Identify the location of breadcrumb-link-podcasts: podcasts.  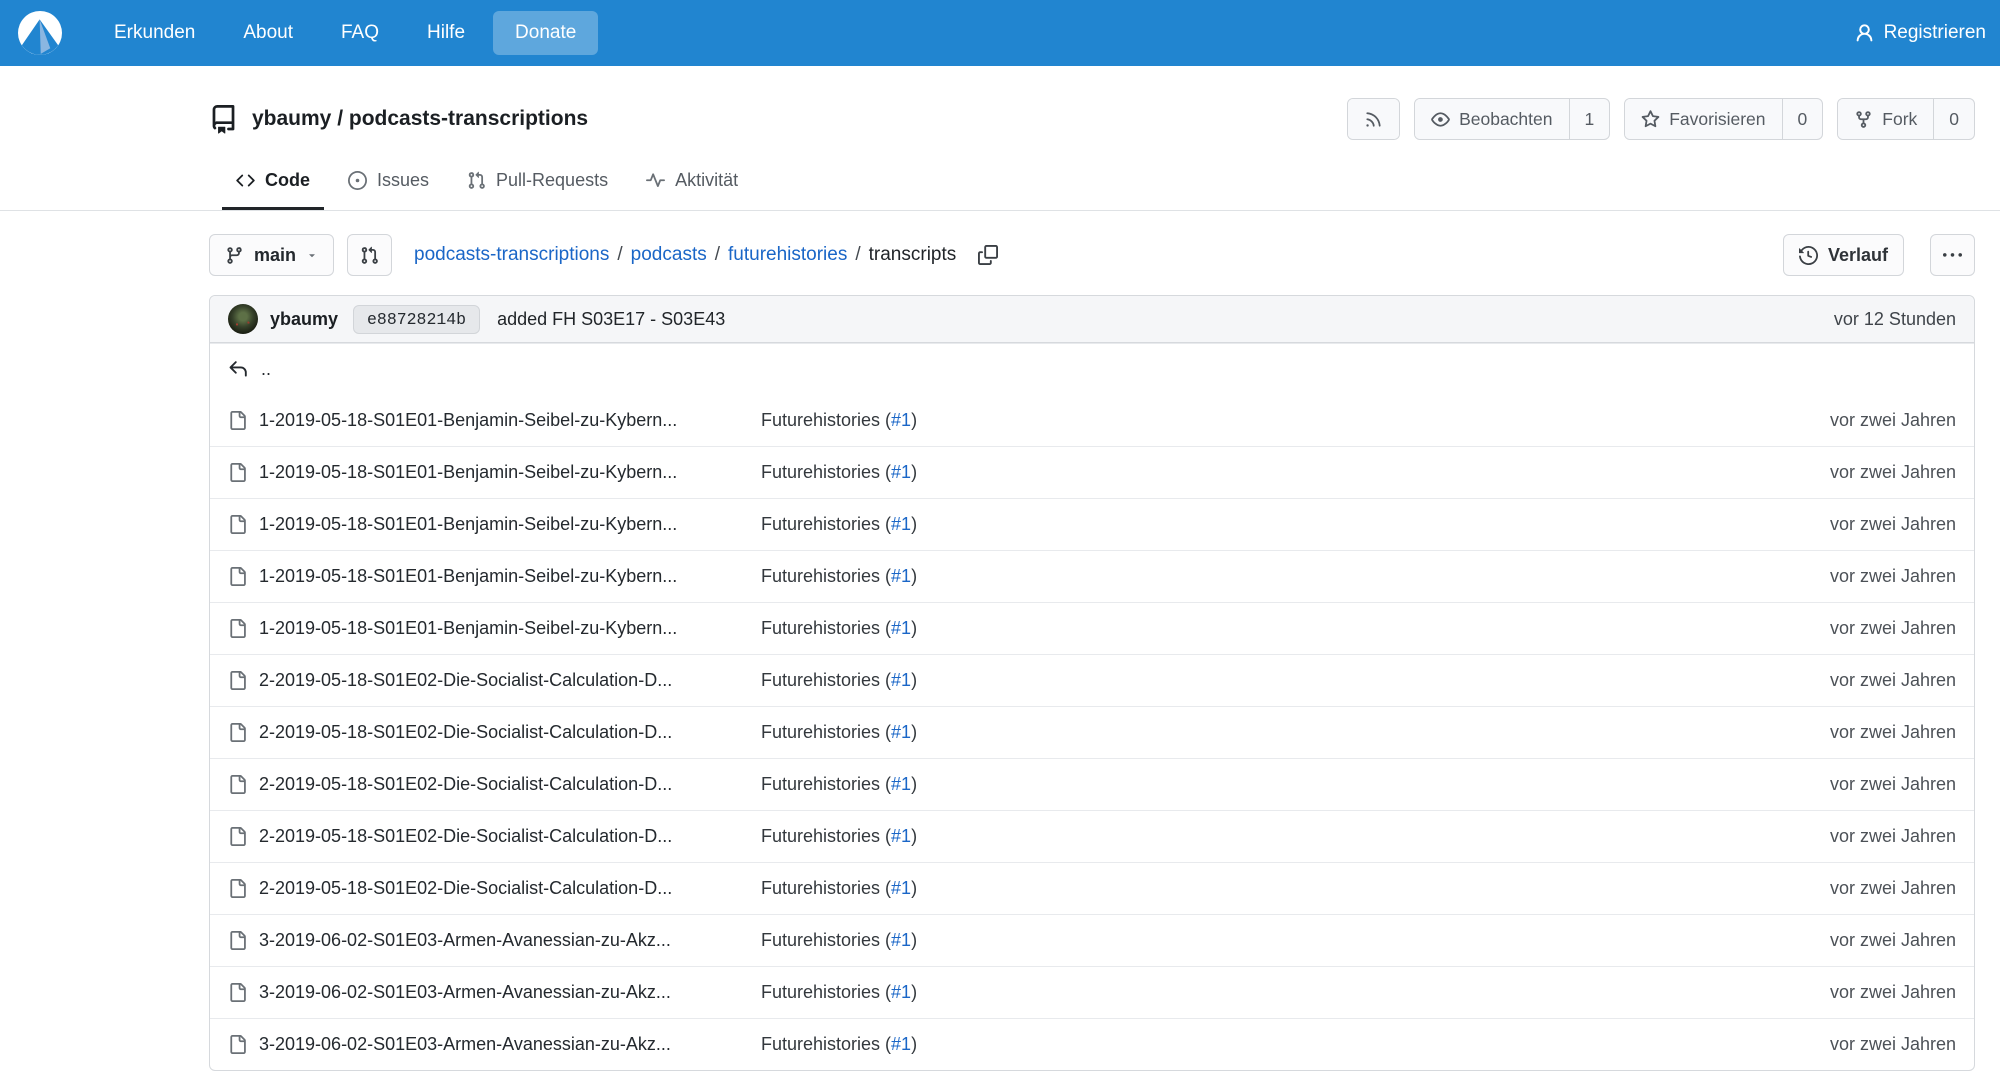
(669, 255).